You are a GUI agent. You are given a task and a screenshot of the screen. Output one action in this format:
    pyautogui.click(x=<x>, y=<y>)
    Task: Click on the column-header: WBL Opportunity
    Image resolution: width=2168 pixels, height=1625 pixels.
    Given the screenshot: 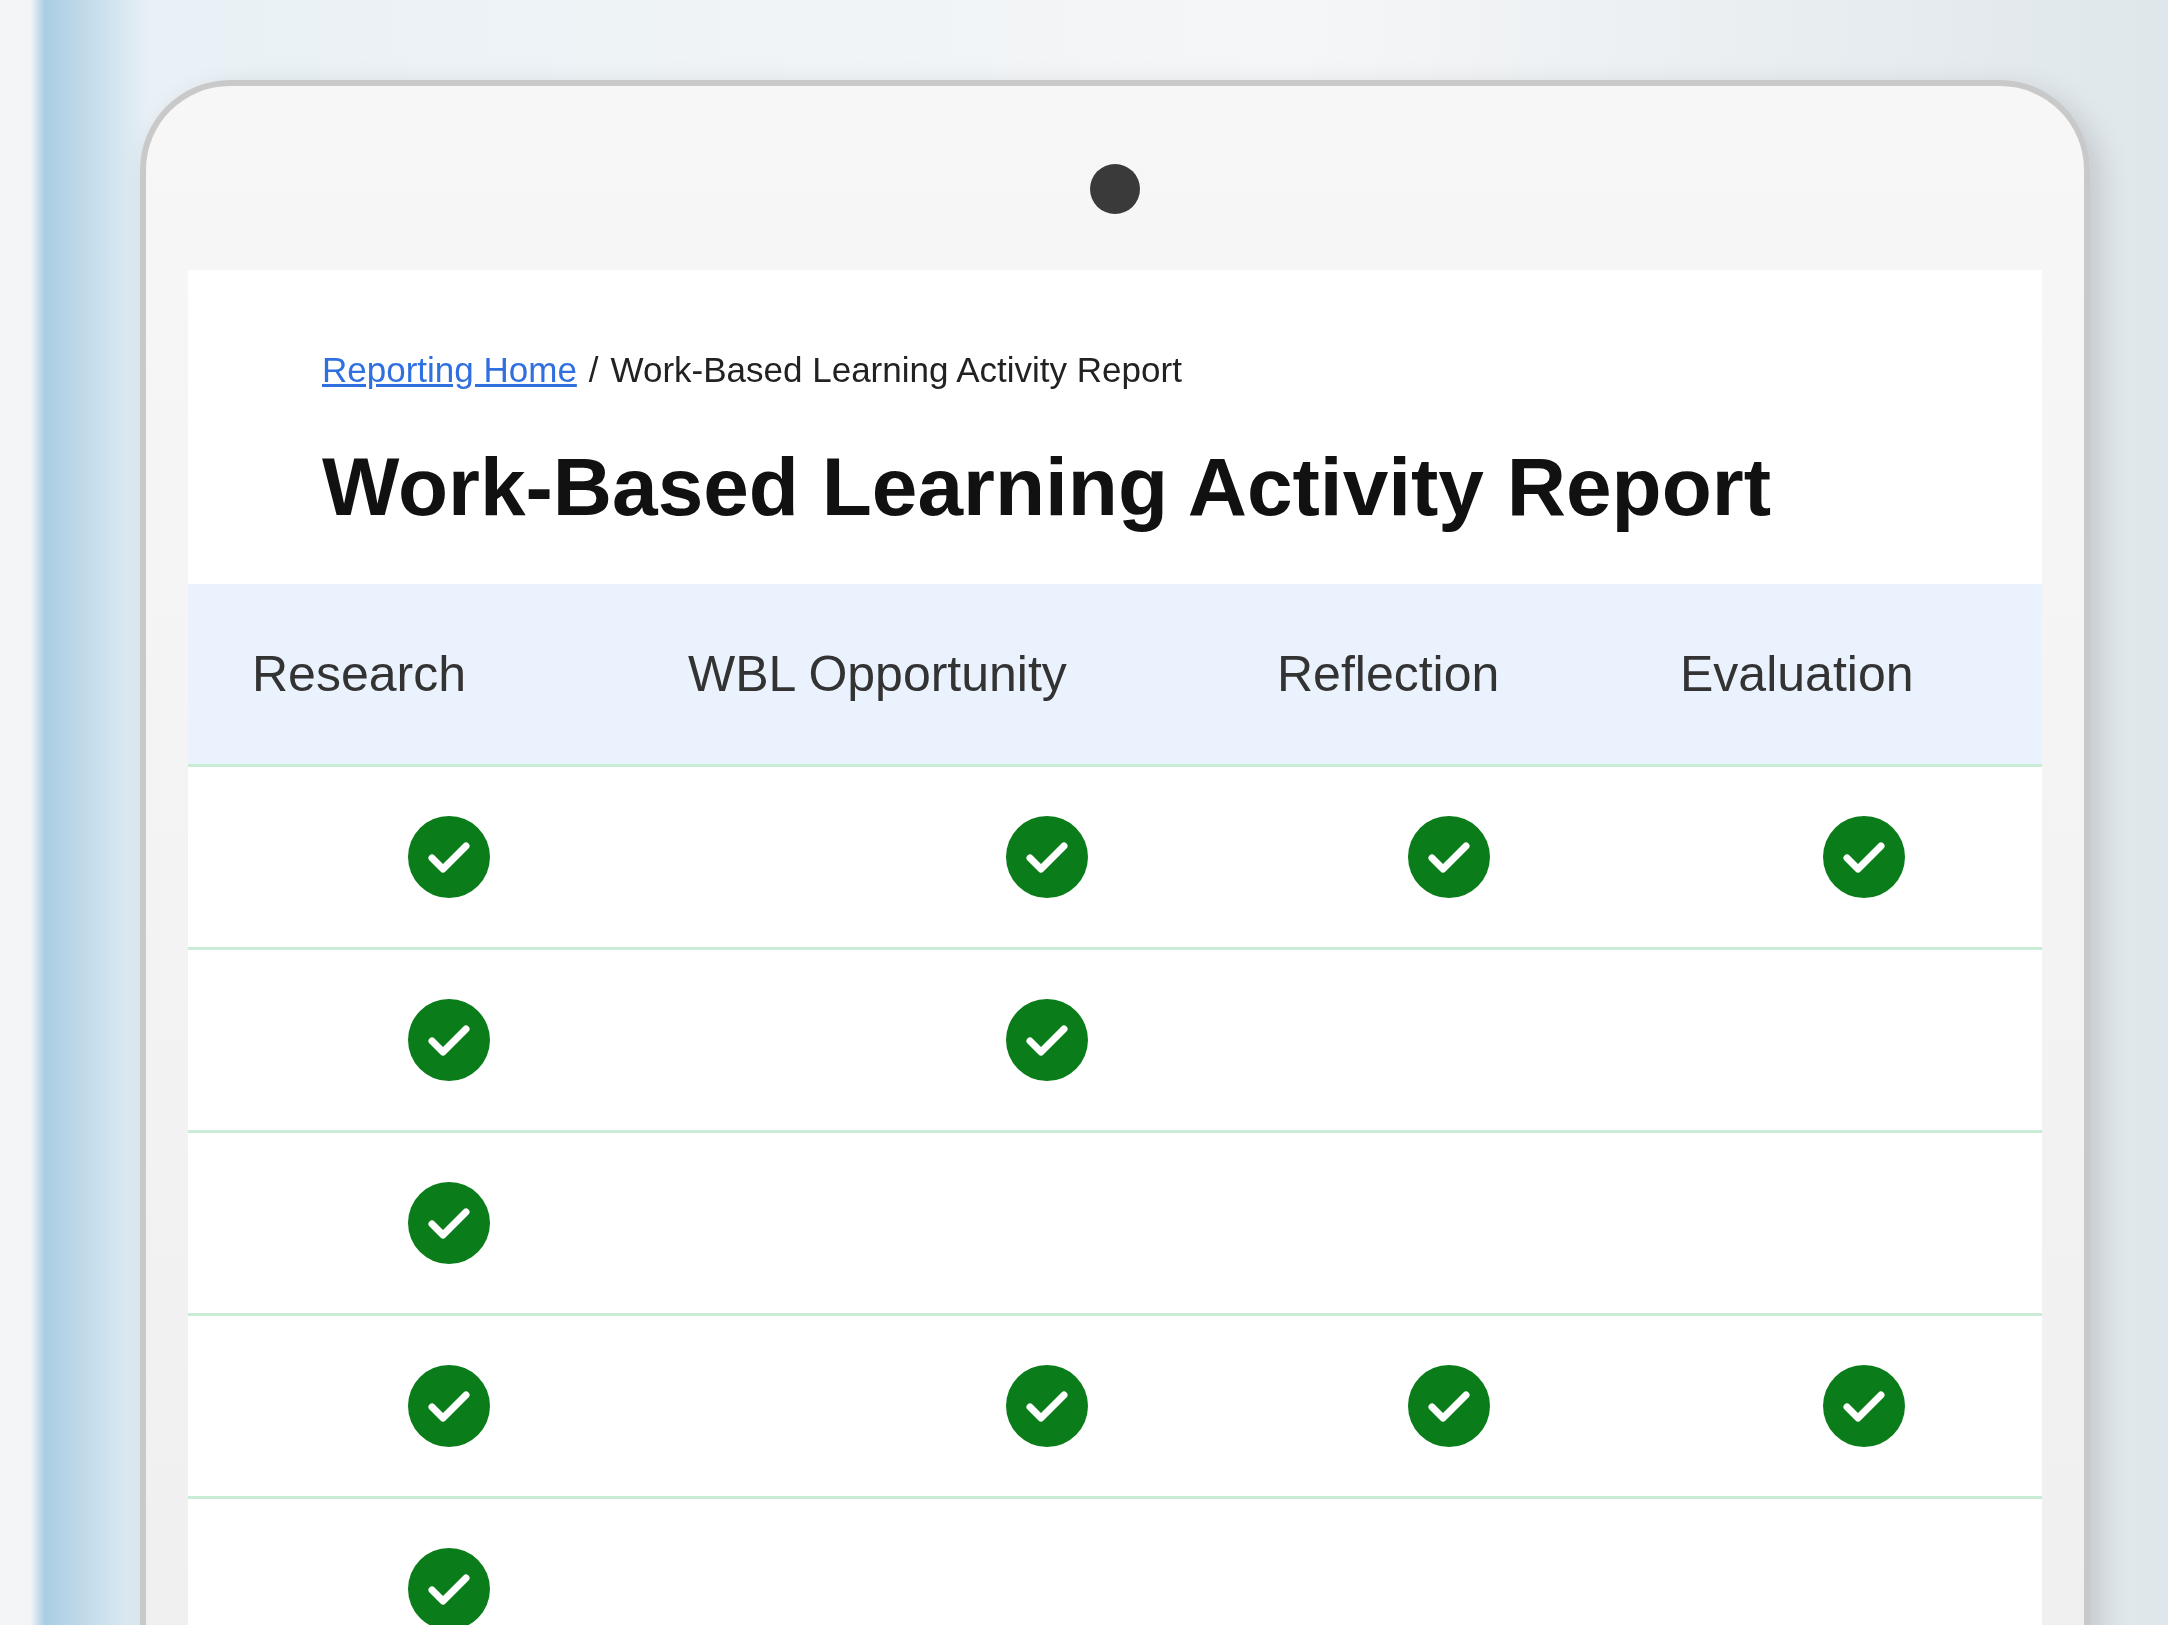 What is the action you would take?
    pyautogui.click(x=935, y=675)
    